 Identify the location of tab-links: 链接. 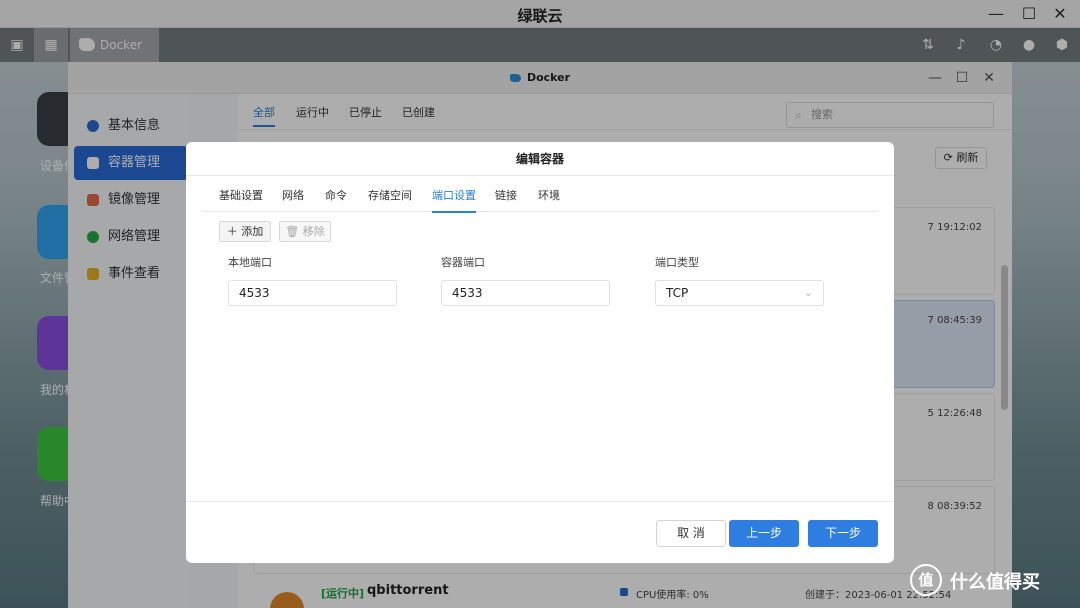
(506, 195).